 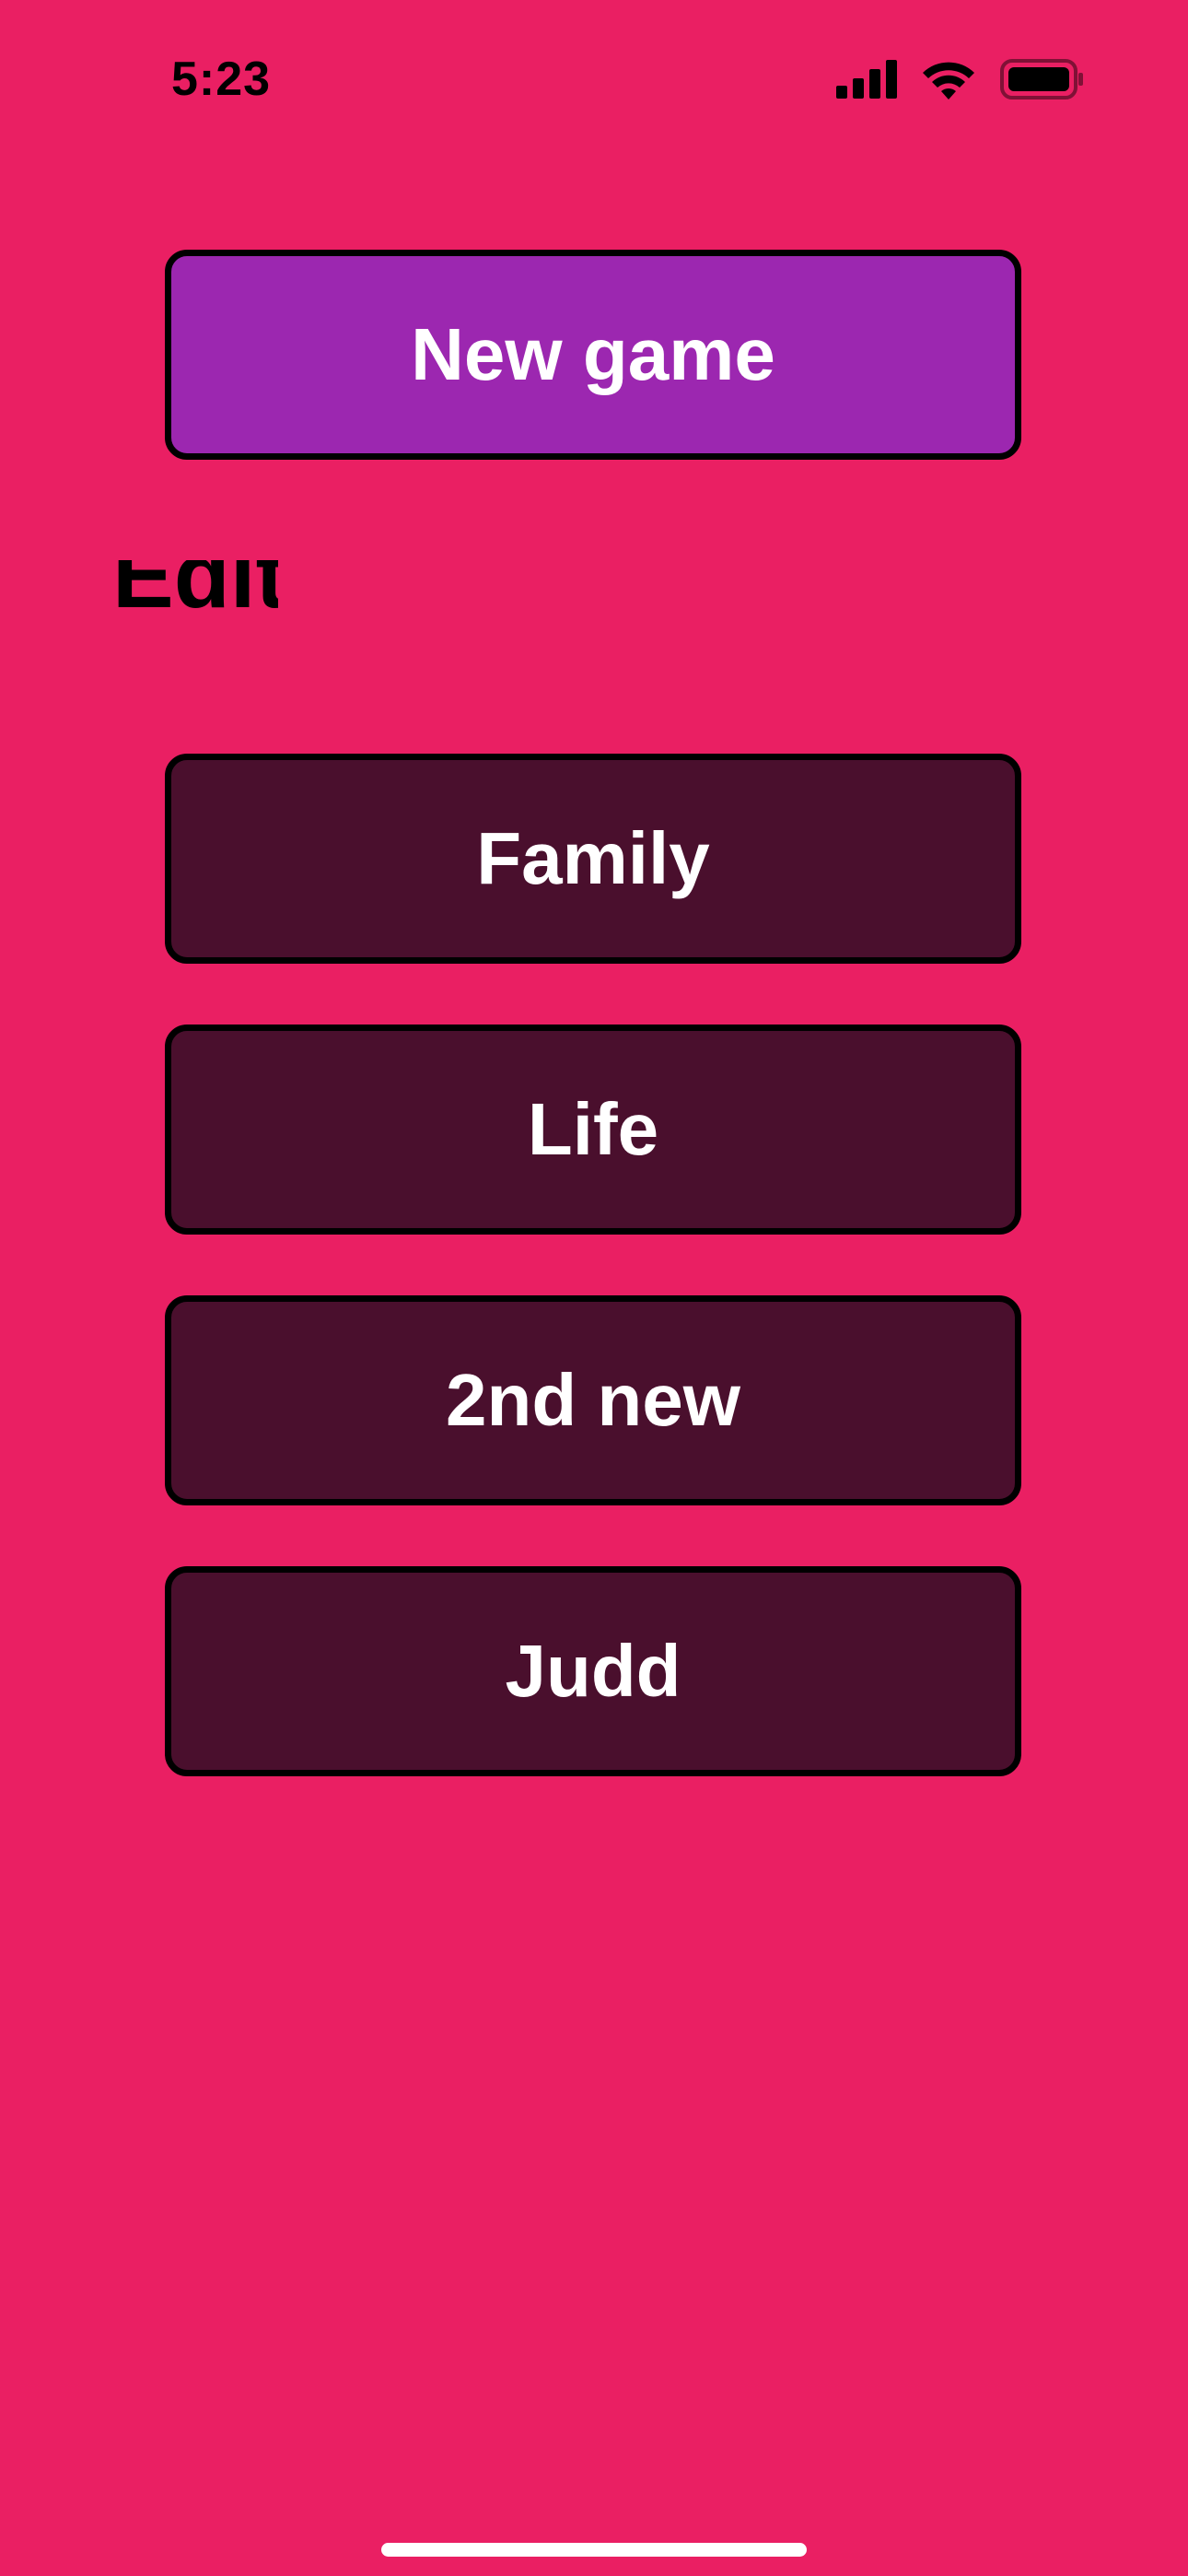 I want to click on deck-label: Life, so click(x=593, y=1129).